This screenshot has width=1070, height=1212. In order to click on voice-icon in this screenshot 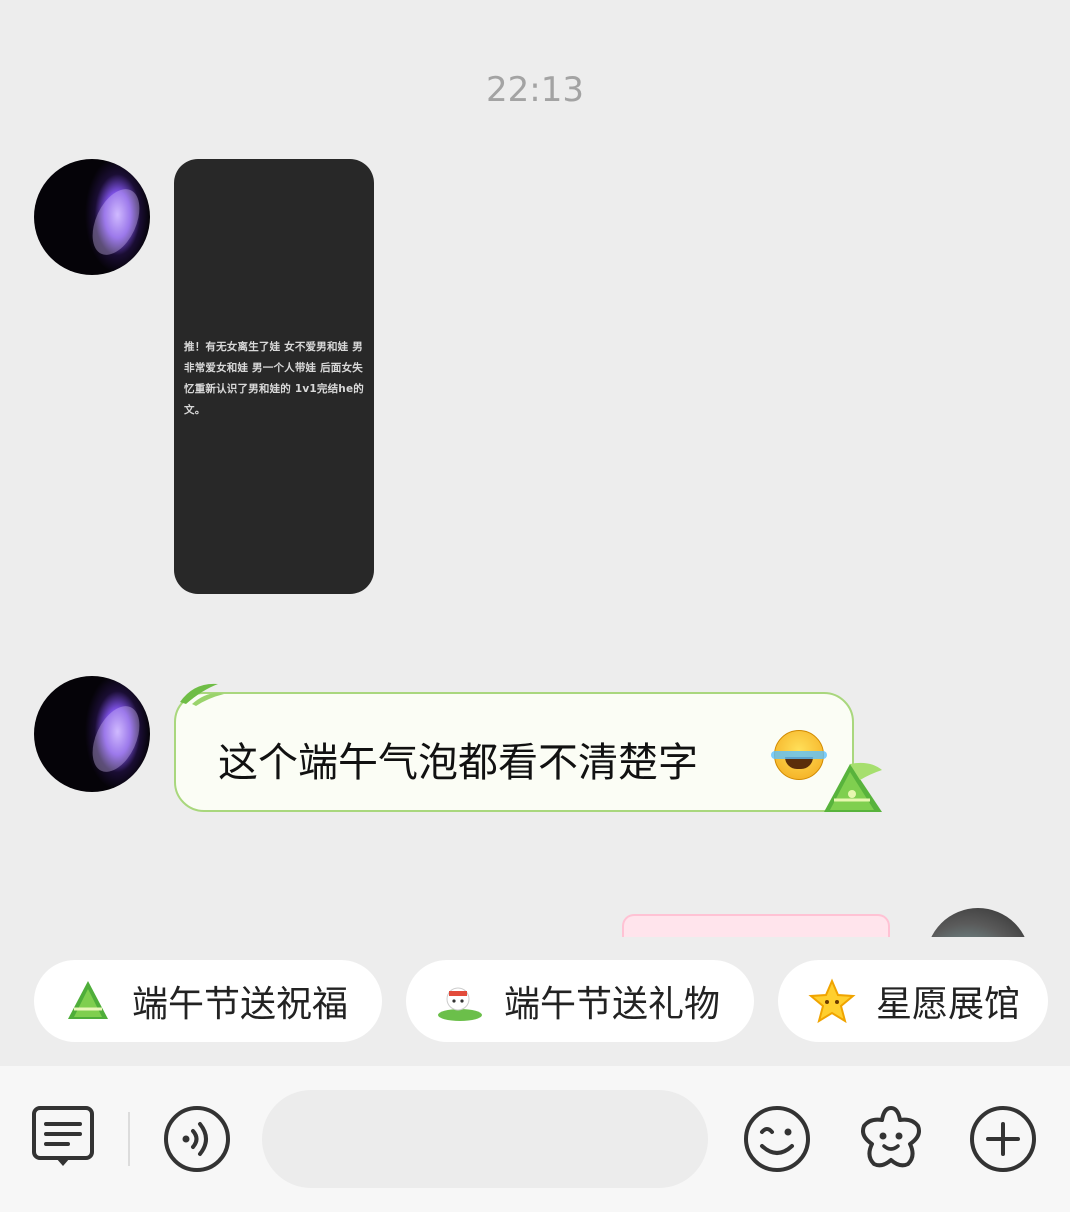, I will do `click(197, 1139)`.